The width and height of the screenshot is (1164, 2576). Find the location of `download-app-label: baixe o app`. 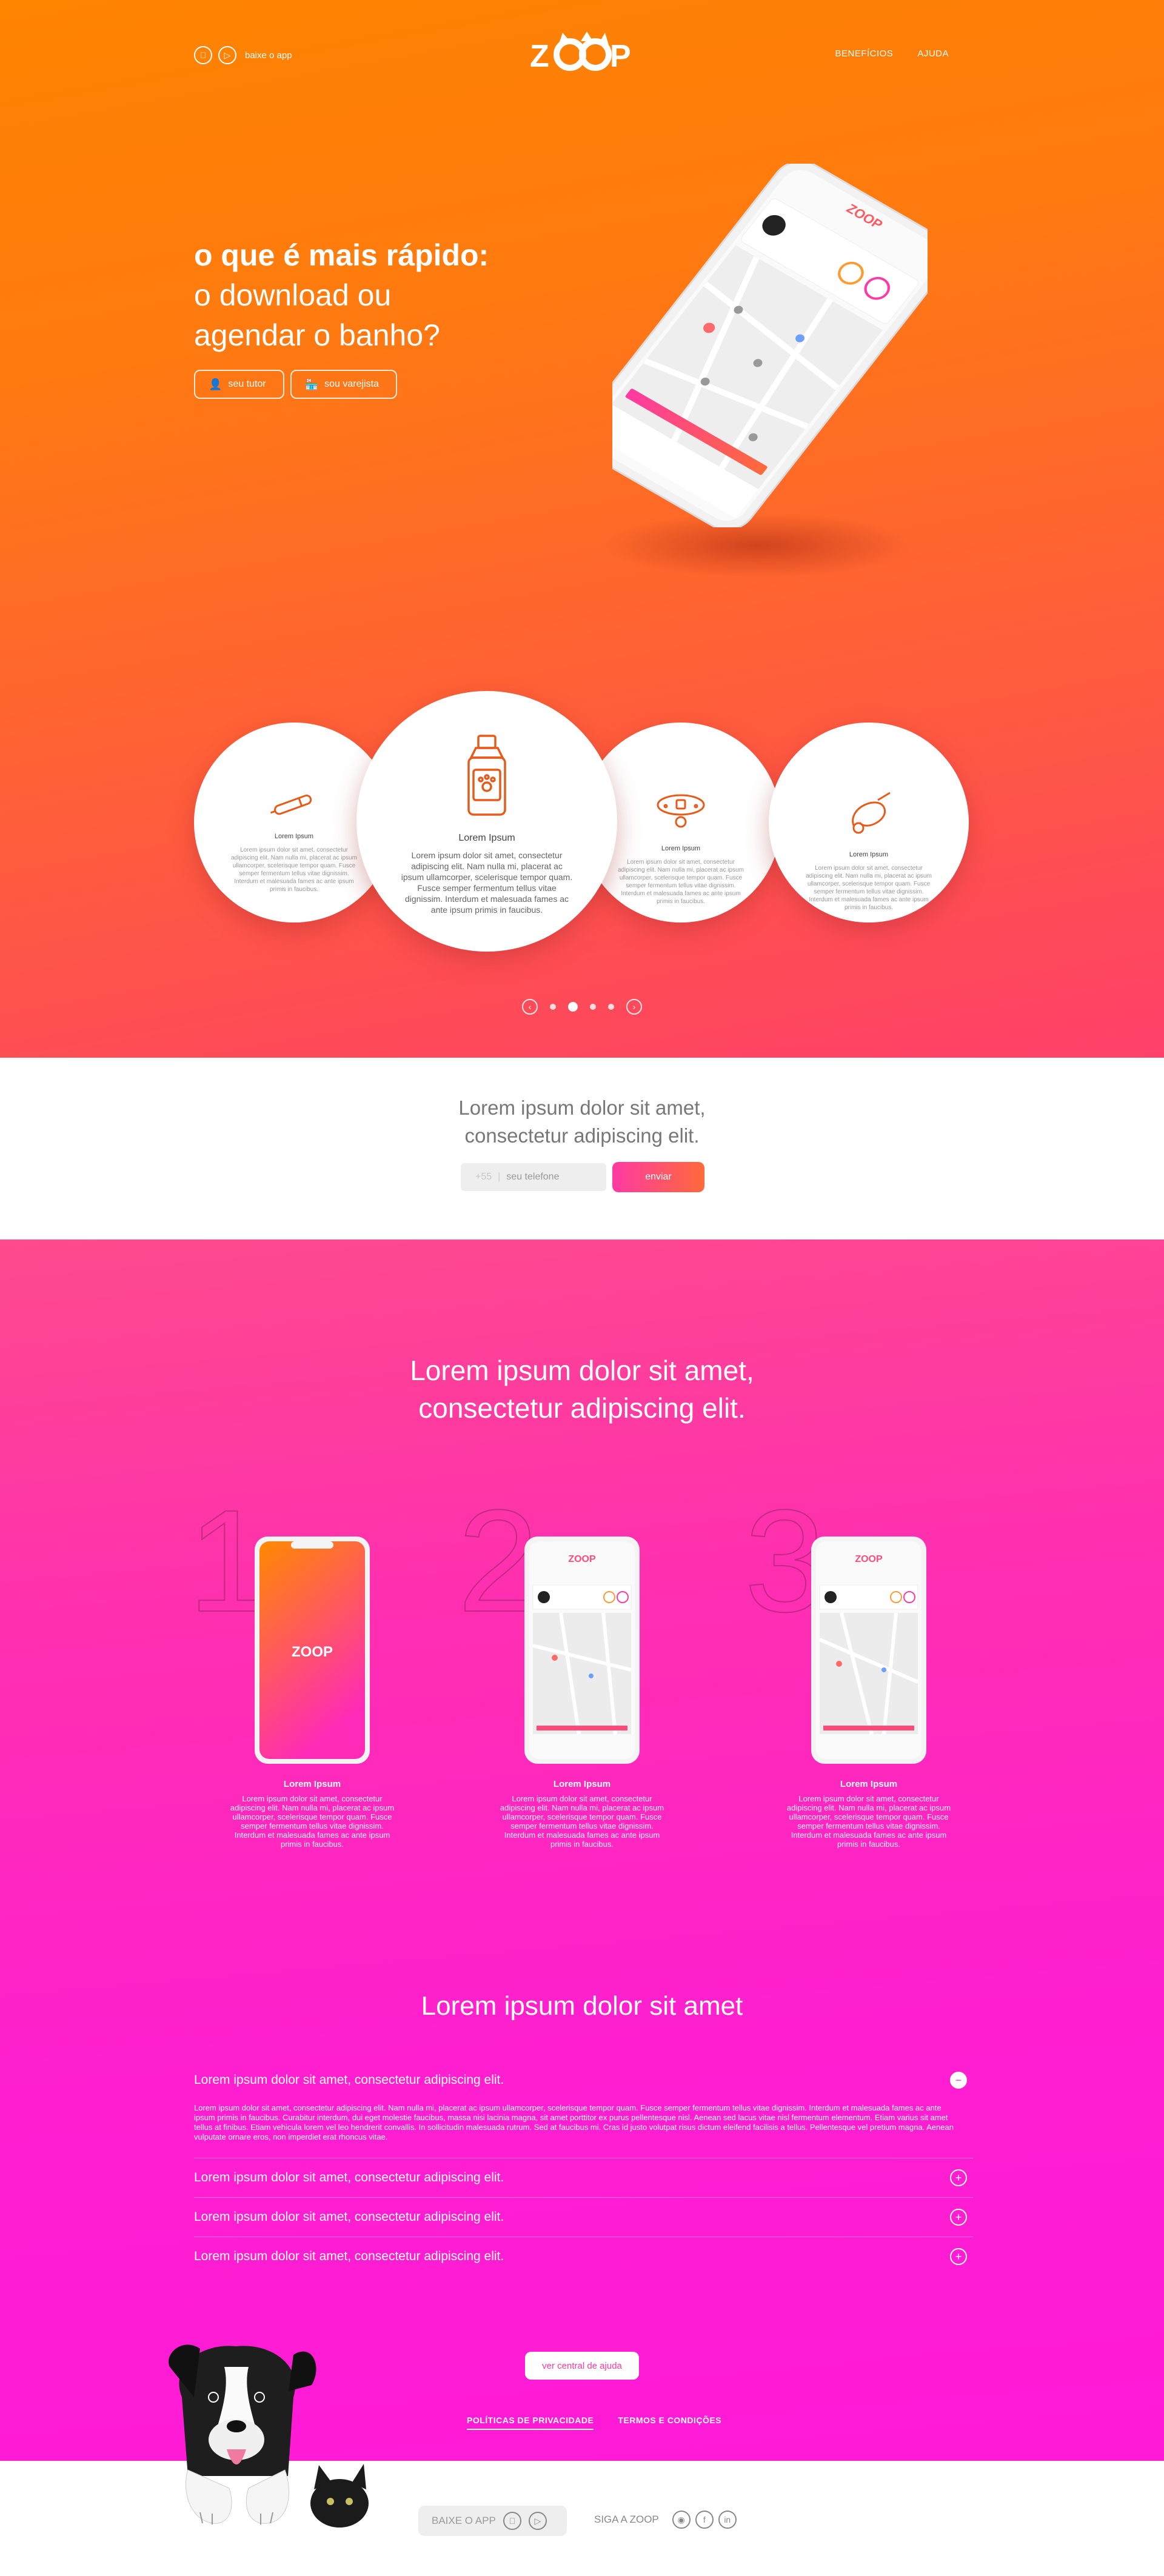

download-app-label: baixe o app is located at coordinates (268, 55).